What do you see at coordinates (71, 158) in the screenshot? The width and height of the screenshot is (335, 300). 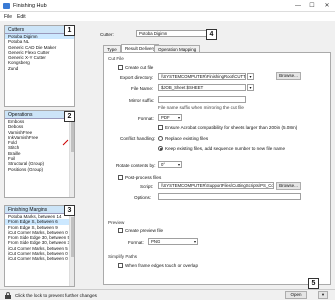 I see `operations-scrollbar` at bounding box center [71, 158].